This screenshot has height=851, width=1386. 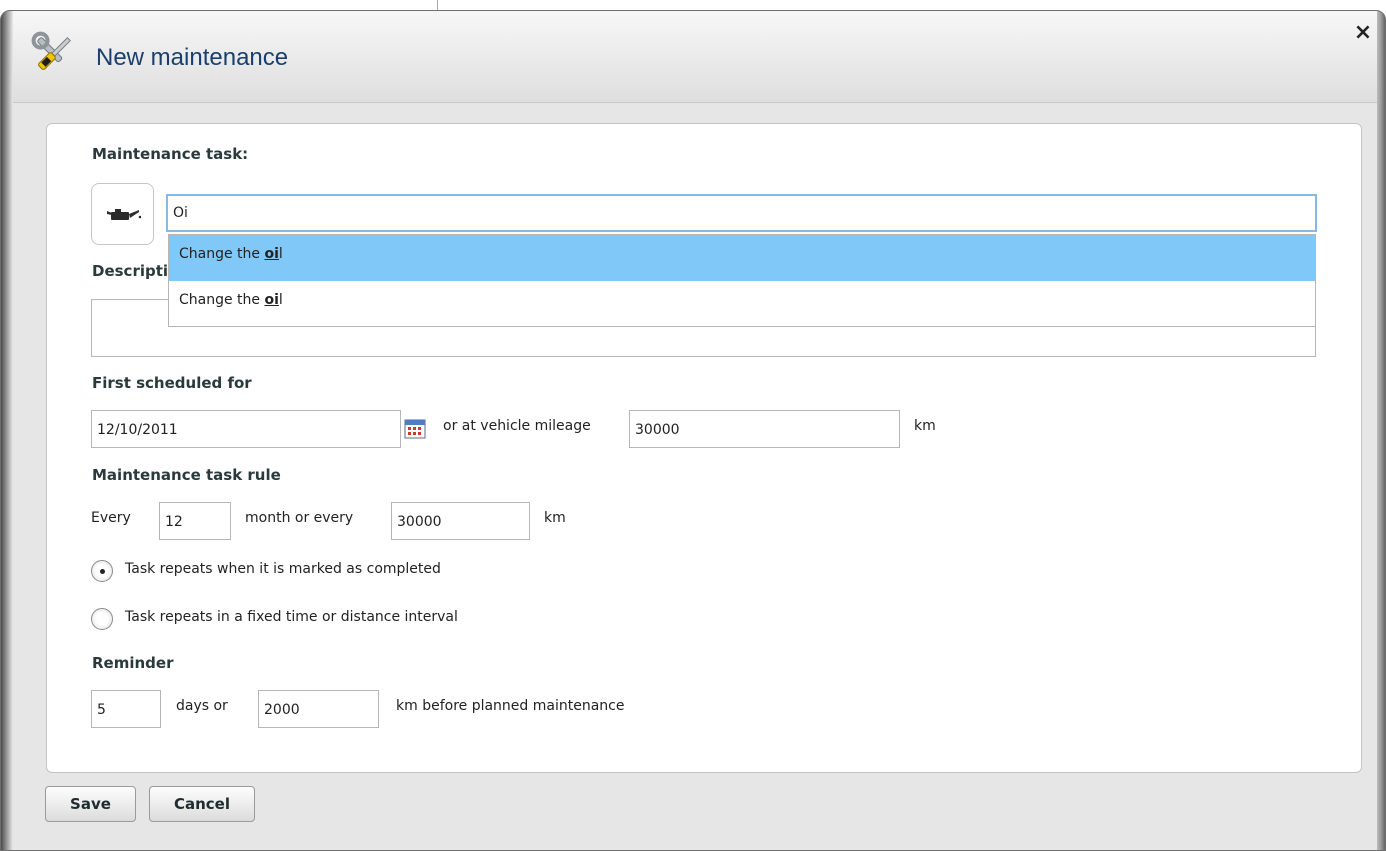 What do you see at coordinates (126, 709) in the screenshot?
I see `reminder-days-input: 5` at bounding box center [126, 709].